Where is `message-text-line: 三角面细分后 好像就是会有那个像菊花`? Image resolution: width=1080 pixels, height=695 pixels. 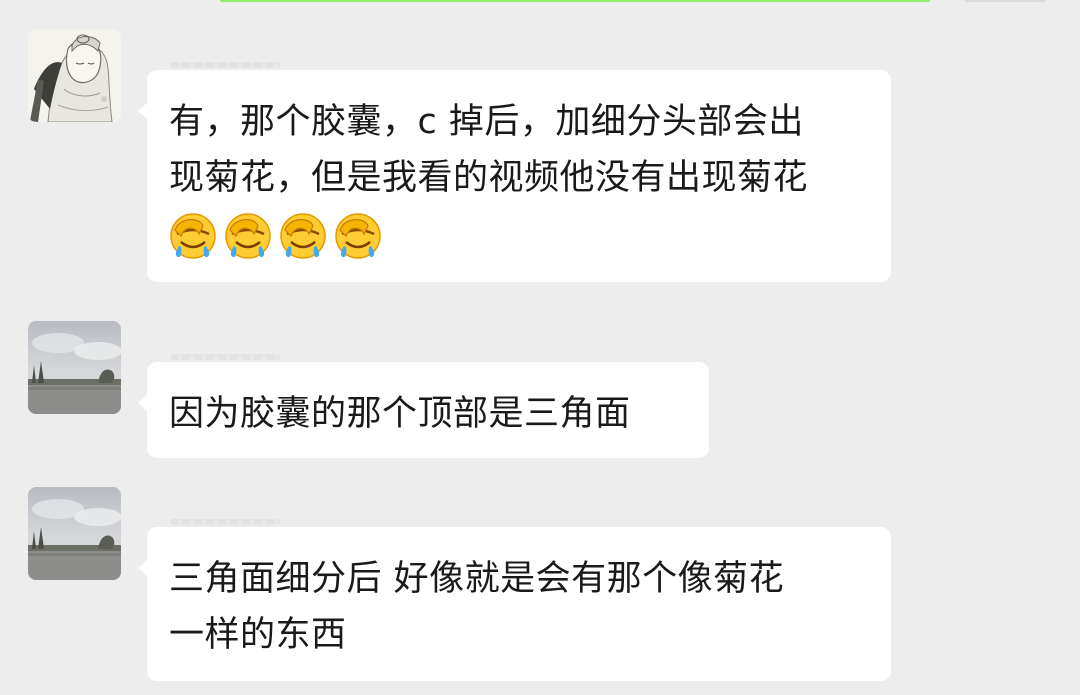
message-text-line: 三角面细分后 好像就是会有那个像菊花 is located at coordinates (477, 579).